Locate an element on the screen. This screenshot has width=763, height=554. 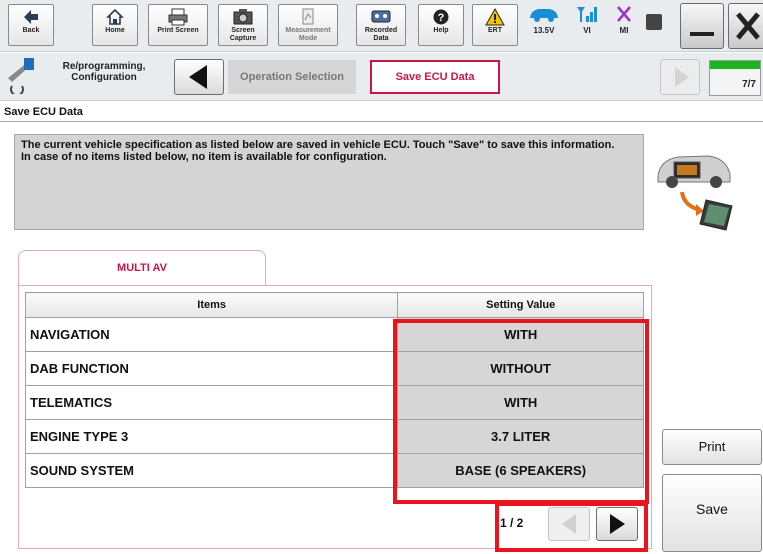
minimize-button is located at coordinates (702, 26).